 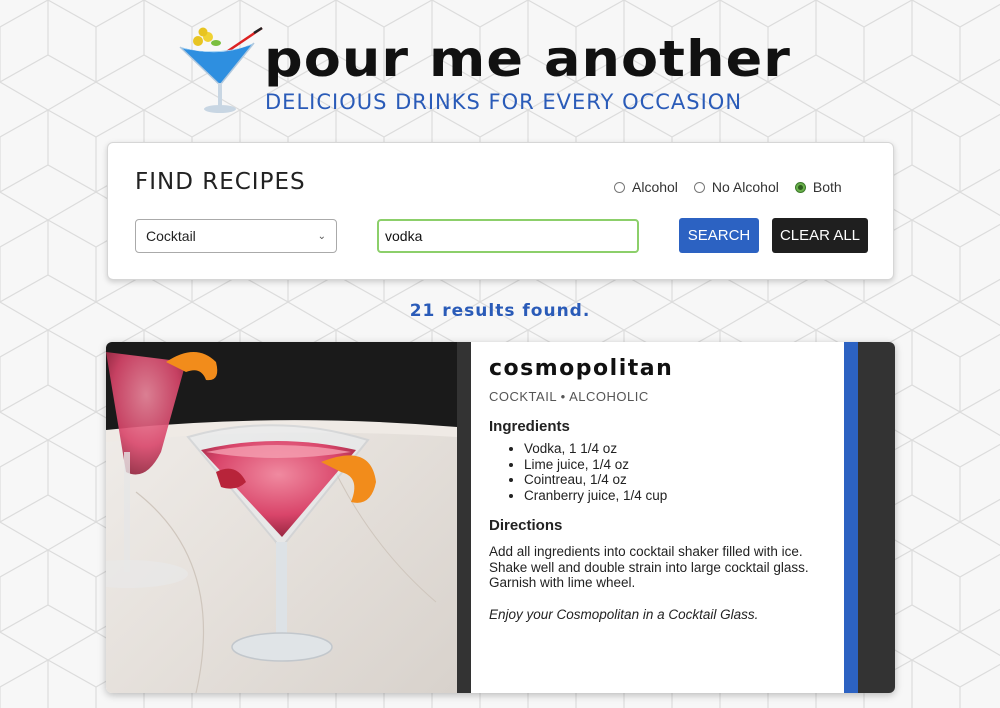 I want to click on radio-both: Both, so click(x=818, y=187).